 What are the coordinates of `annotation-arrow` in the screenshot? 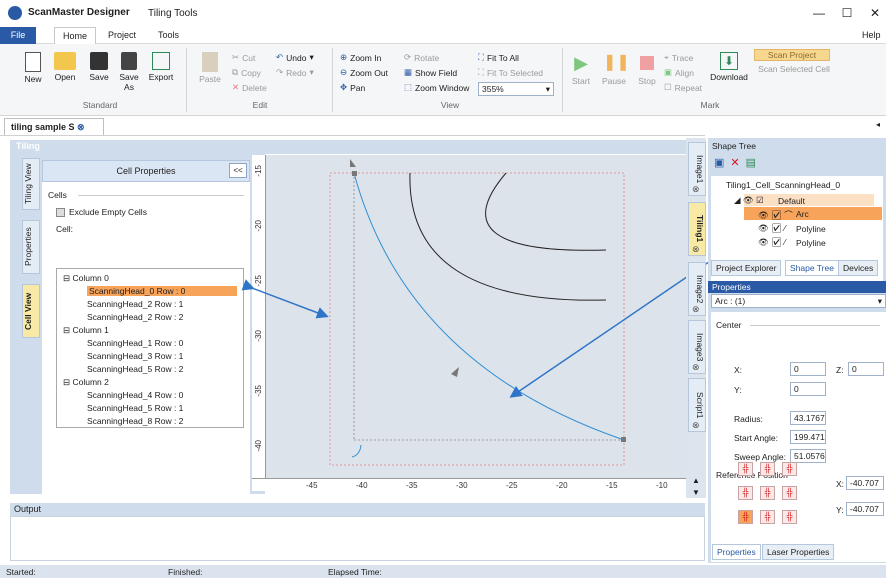 It's located at (285, 299).